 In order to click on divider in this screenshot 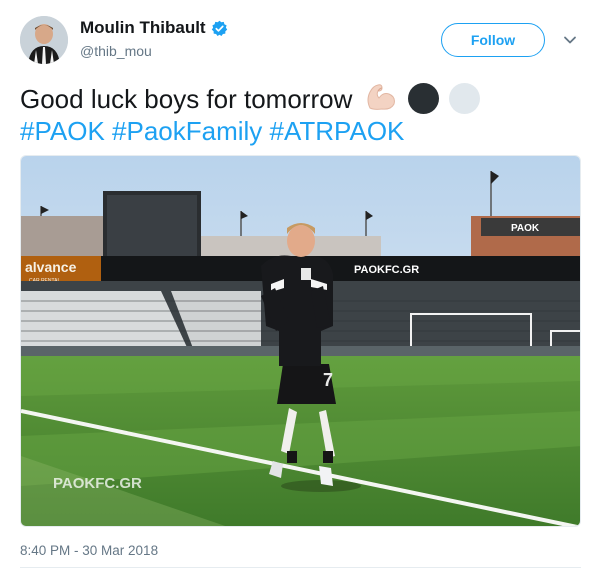, I will do `click(300, 567)`.